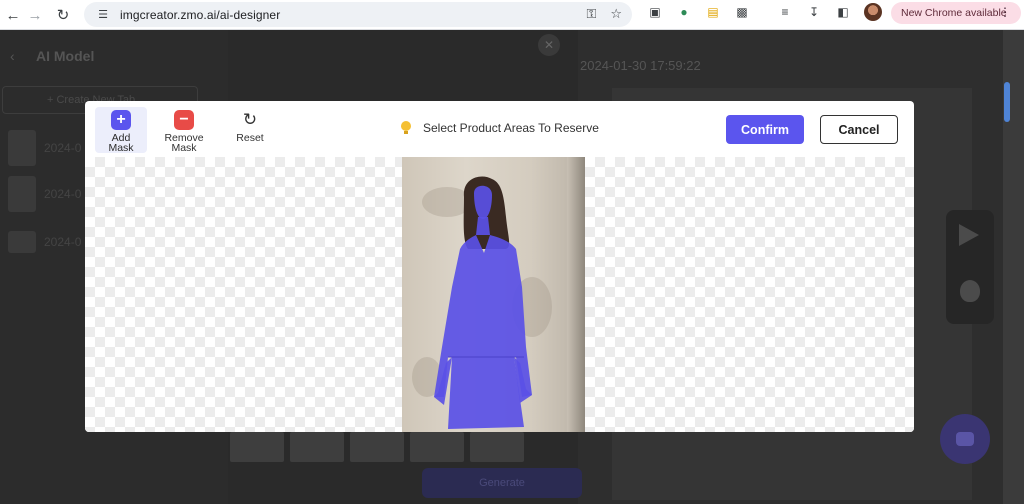 This screenshot has height=504, width=1024. I want to click on page-scroll-thumb, so click(1007, 102).